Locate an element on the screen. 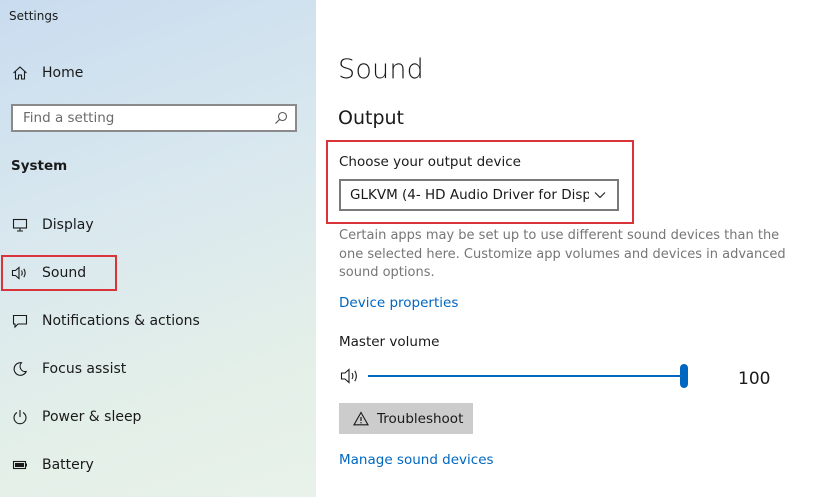 The image size is (822, 497). chevron-down-icon is located at coordinates (600, 195).